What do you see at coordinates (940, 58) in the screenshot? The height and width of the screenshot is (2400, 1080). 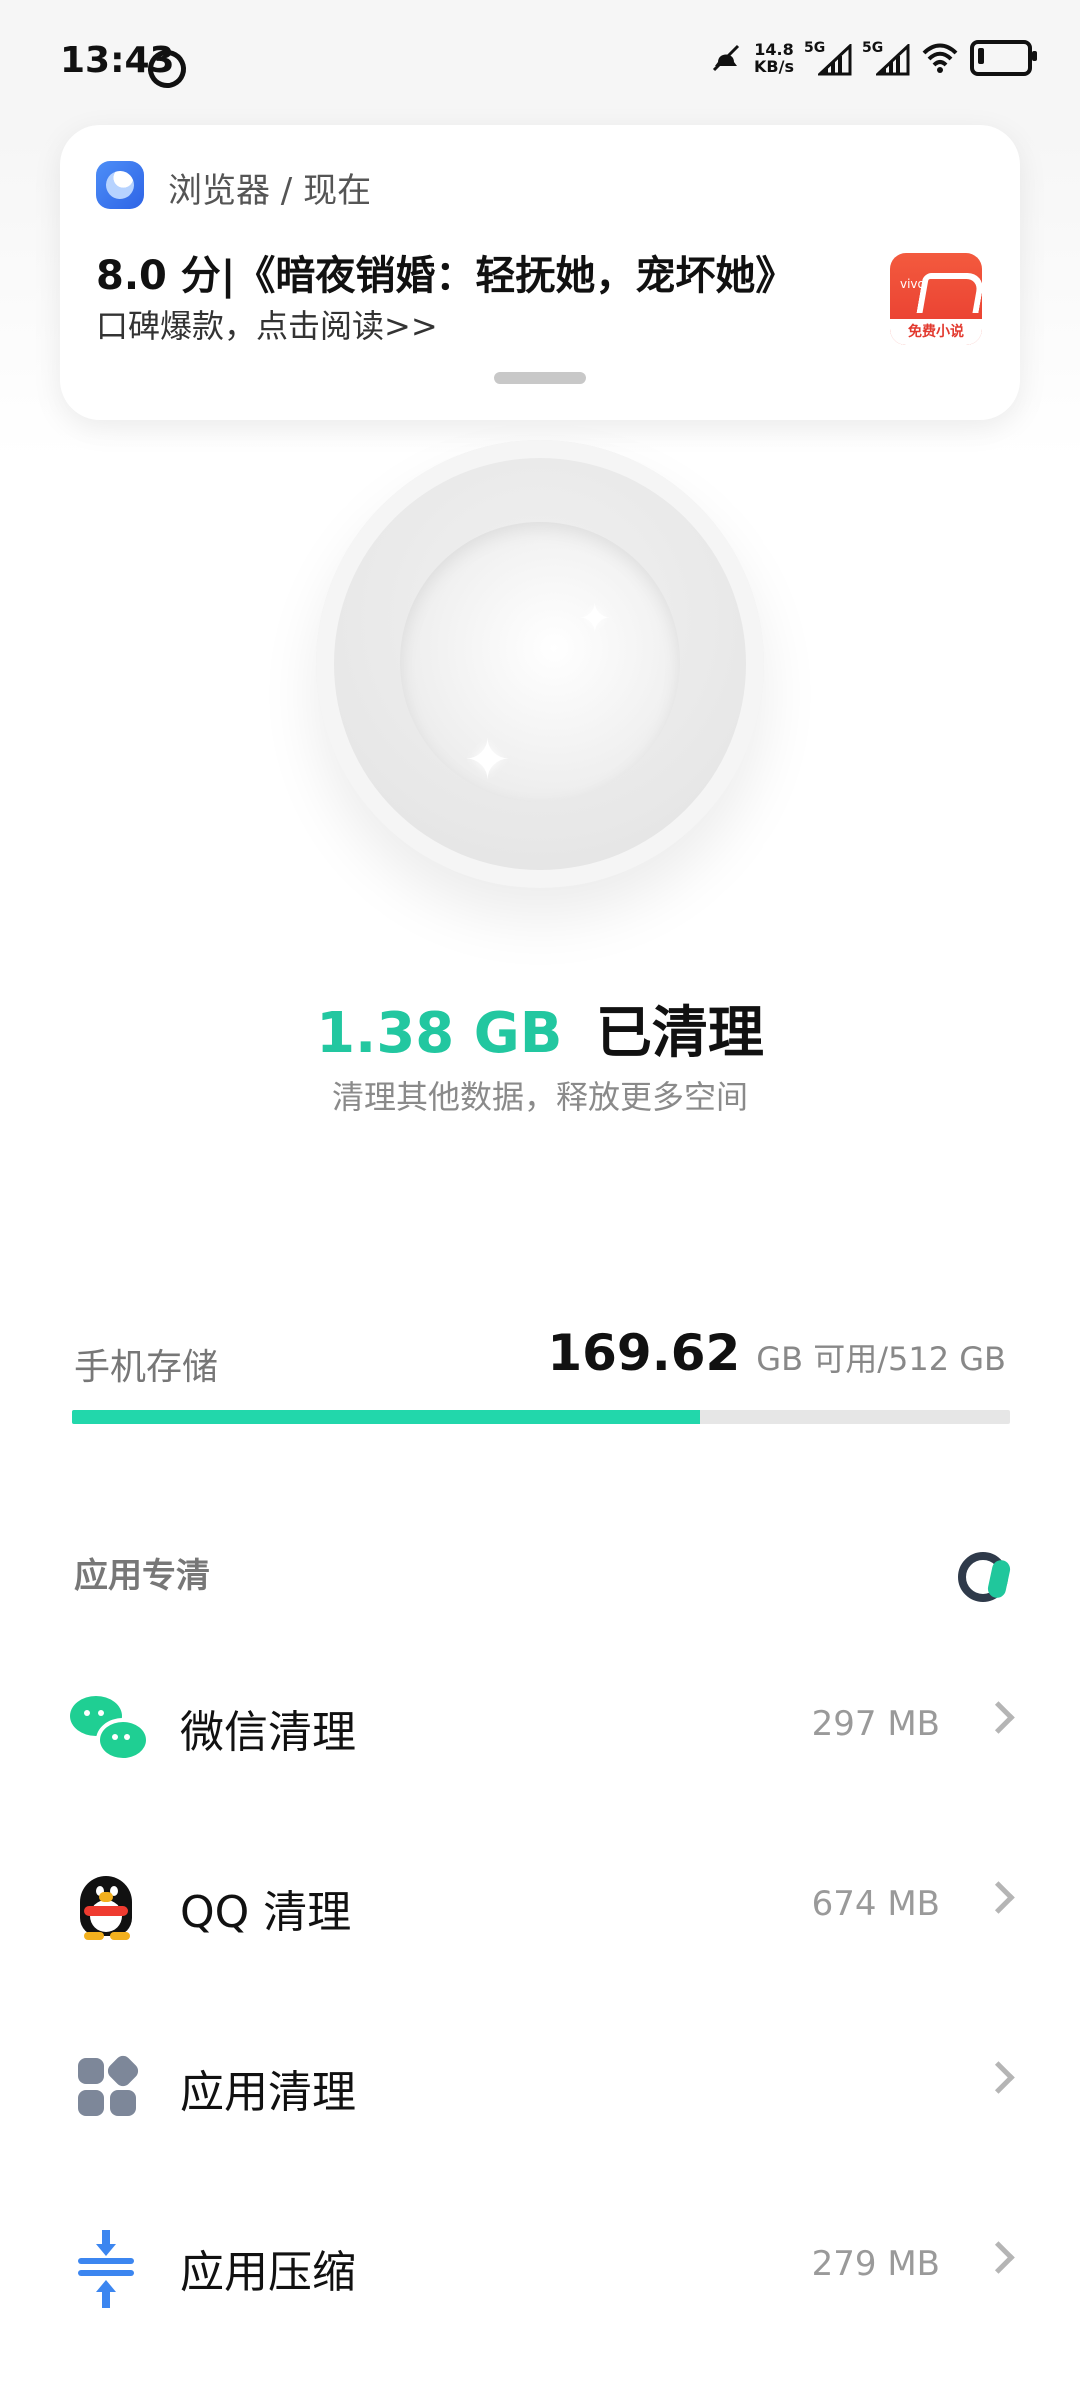 I see `wifi-icon` at bounding box center [940, 58].